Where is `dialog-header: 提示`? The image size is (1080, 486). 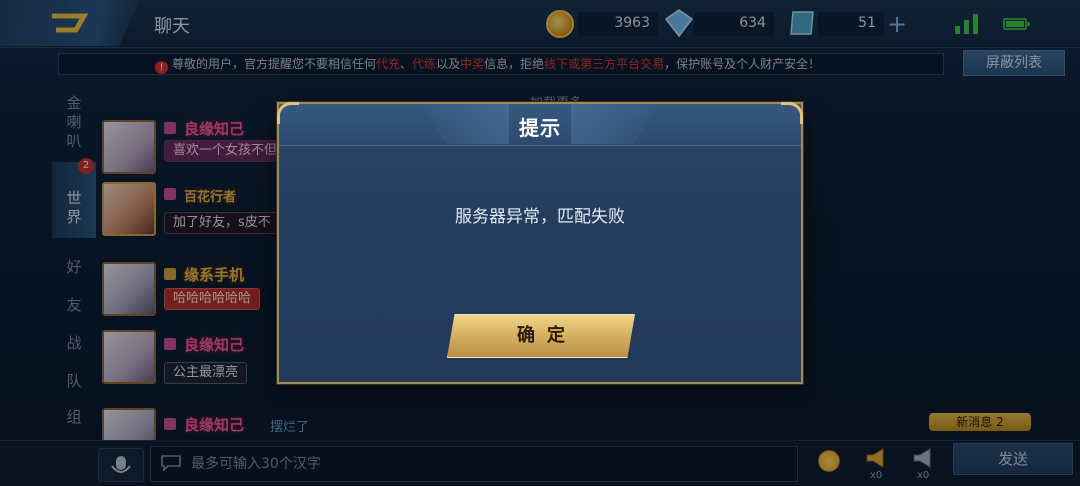 dialog-header: 提示 is located at coordinates (540, 125).